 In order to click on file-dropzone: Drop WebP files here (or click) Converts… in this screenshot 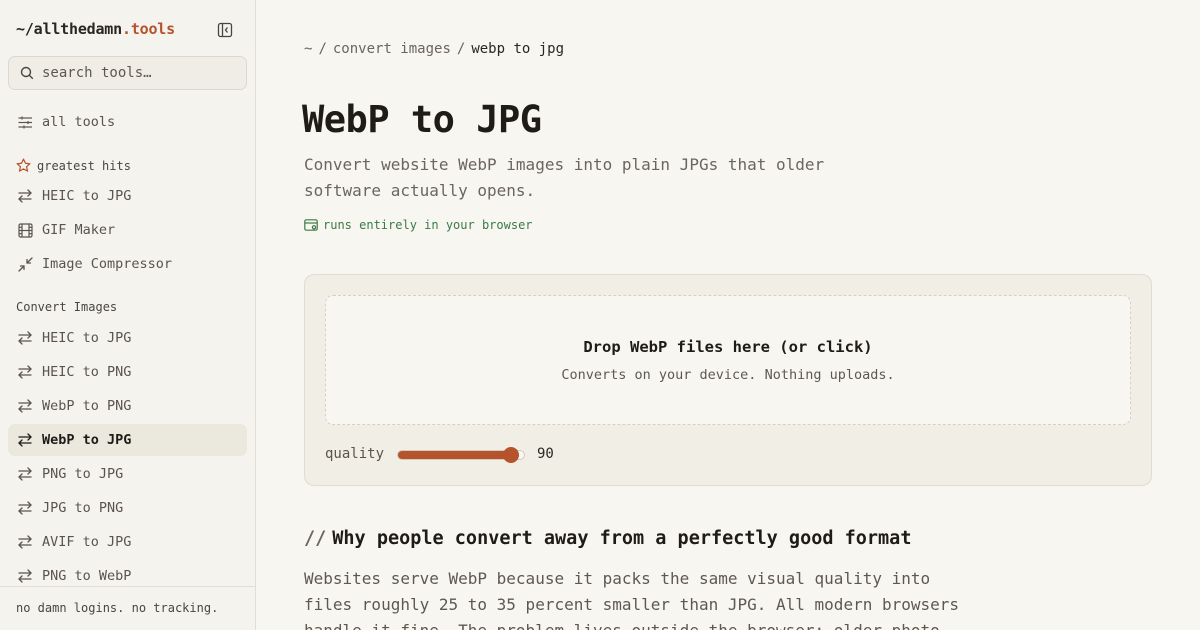, I will do `click(728, 360)`.